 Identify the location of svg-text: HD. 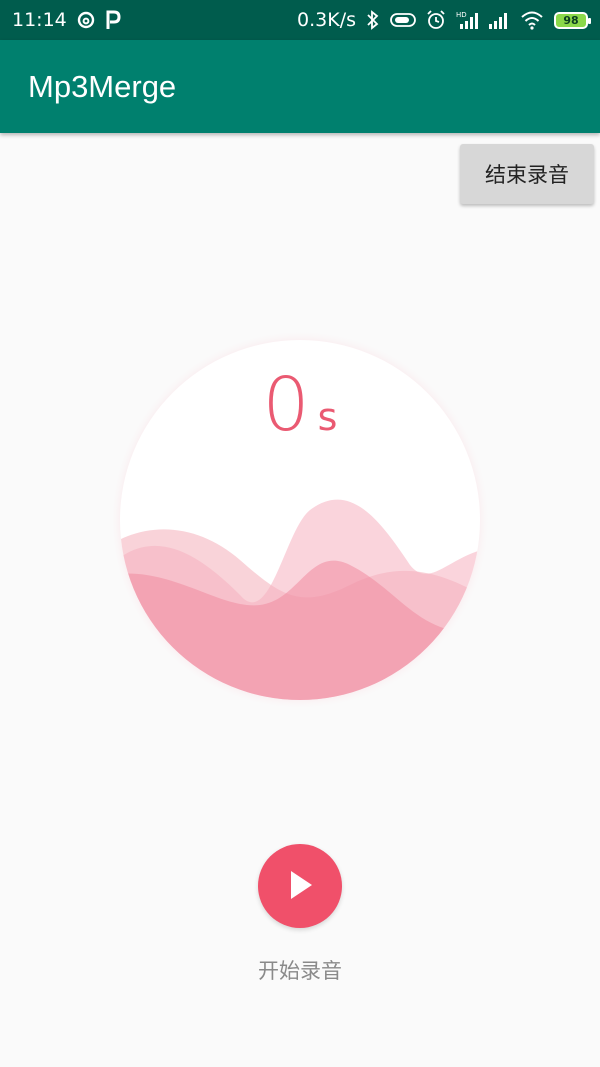
(461, 15).